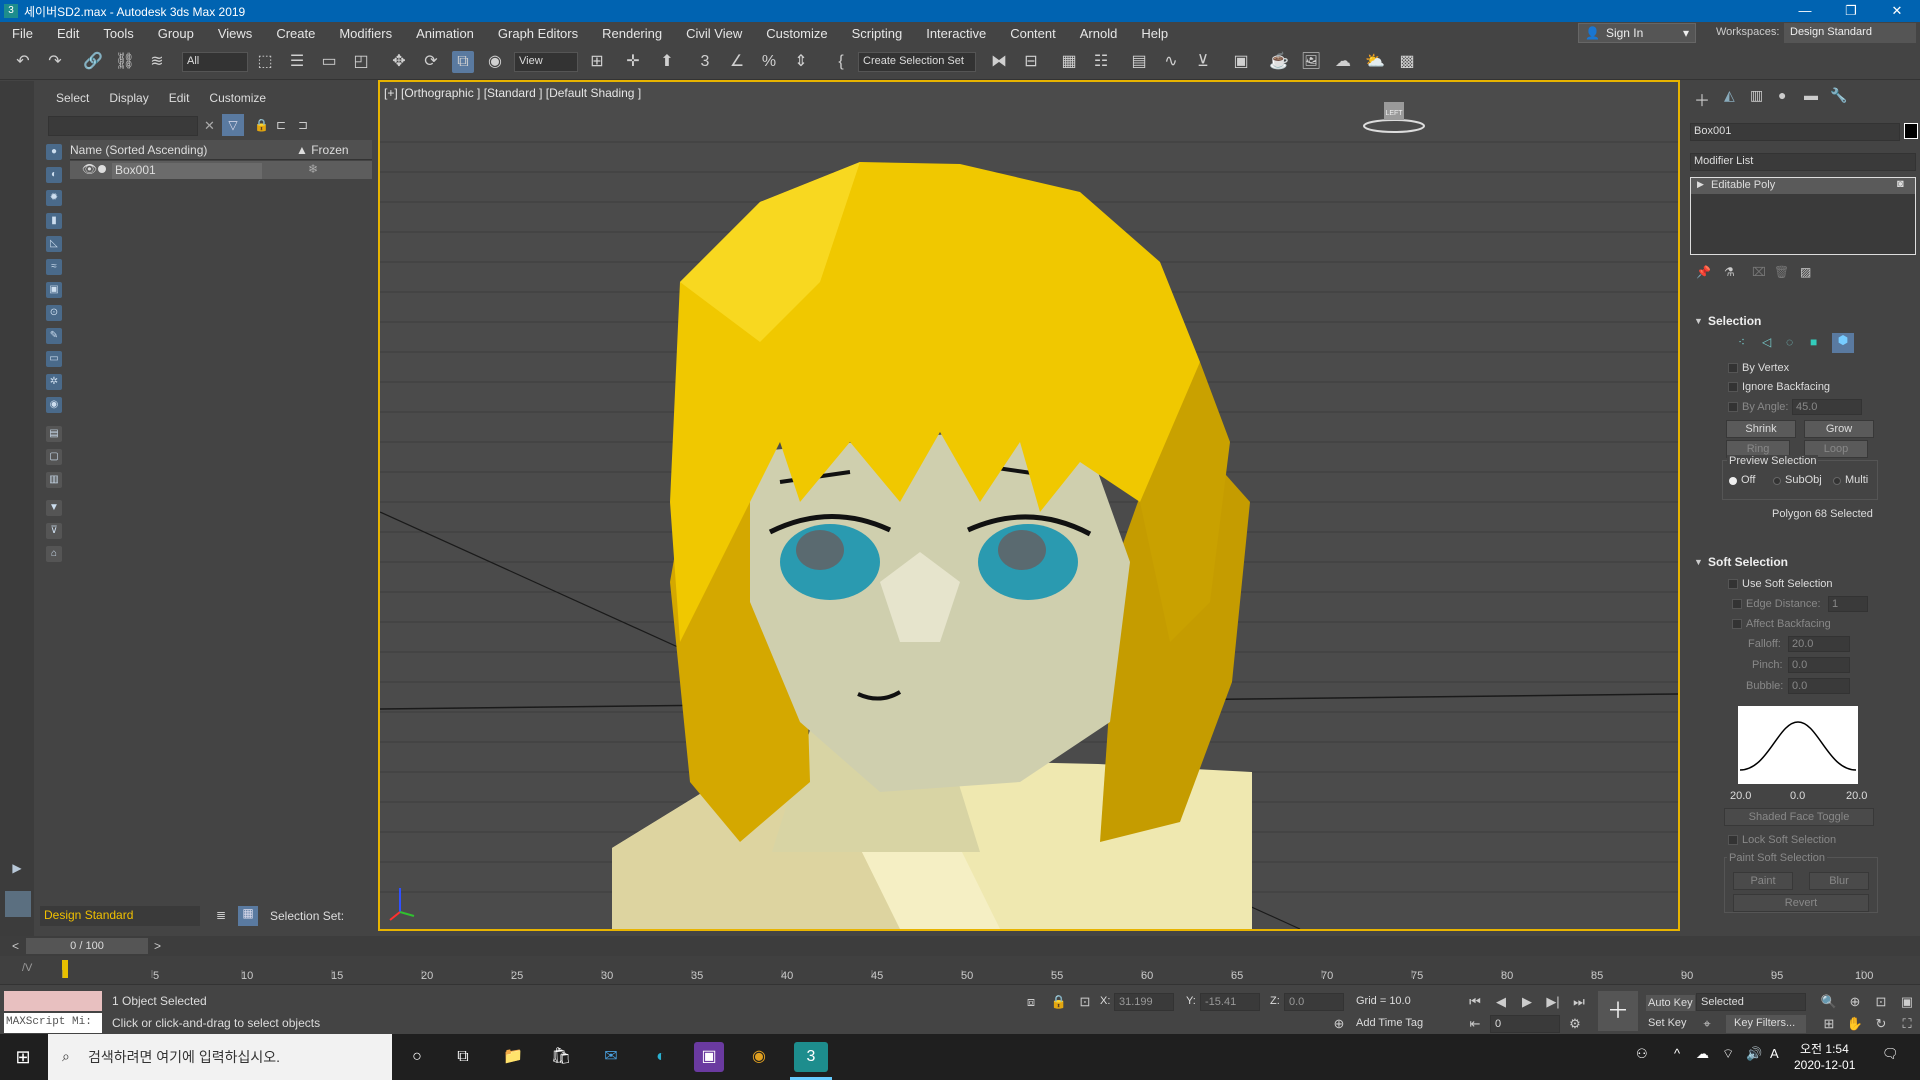  I want to click on layer-icon: ⊐, so click(303, 125).